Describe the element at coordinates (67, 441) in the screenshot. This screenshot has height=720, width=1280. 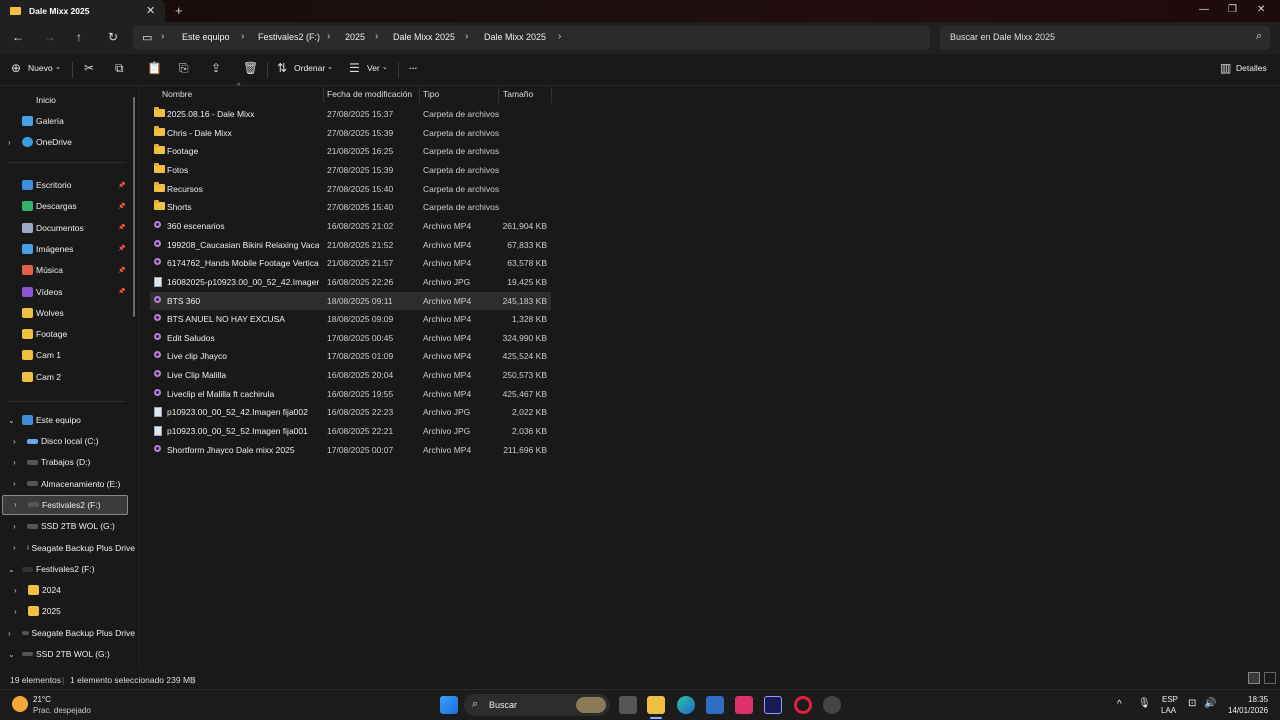
I see `sidebar-item-drive: › Disco local (C:)` at that location.